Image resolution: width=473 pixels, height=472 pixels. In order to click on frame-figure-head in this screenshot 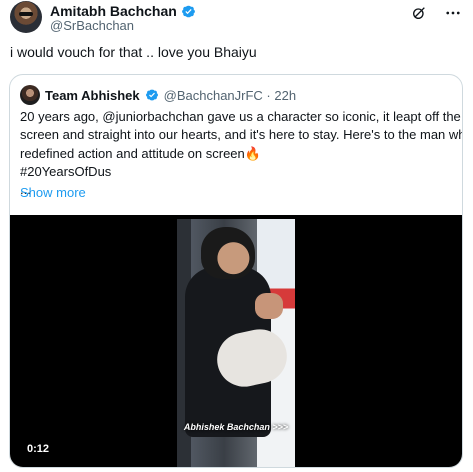, I will do `click(228, 253)`.